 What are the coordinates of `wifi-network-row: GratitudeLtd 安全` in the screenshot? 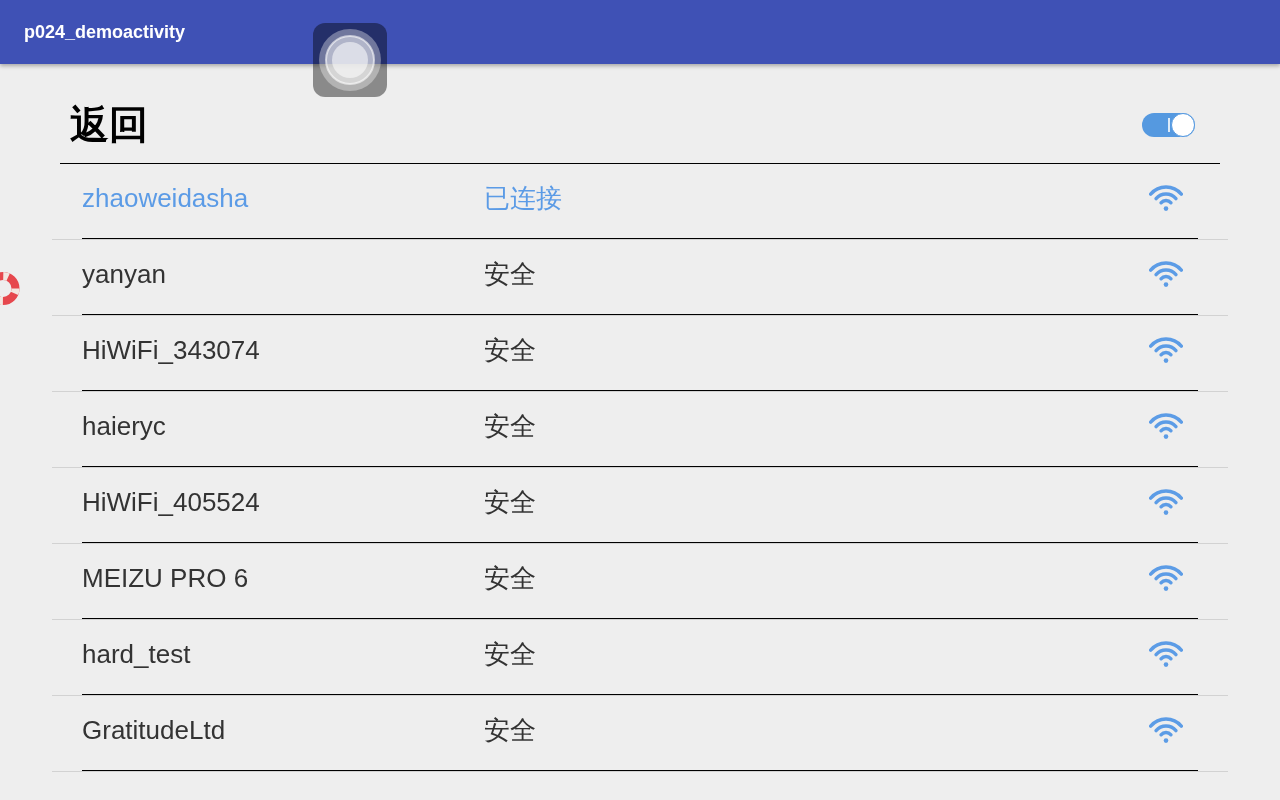 It's located at (640, 734).